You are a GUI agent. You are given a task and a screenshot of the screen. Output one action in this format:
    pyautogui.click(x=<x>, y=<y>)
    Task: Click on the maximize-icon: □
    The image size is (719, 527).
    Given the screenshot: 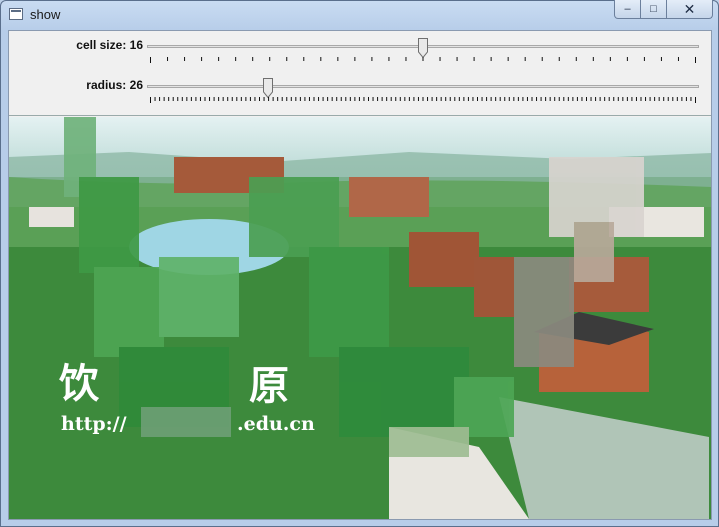 What is the action you would take?
    pyautogui.click(x=653, y=9)
    